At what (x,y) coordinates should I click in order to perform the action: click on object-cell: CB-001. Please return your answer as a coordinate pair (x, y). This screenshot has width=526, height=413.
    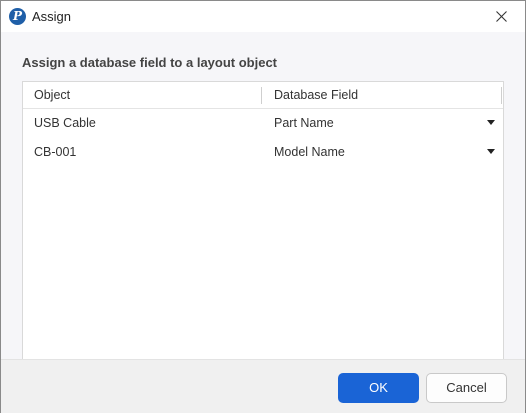
    Looking at the image, I should click on (55, 152).